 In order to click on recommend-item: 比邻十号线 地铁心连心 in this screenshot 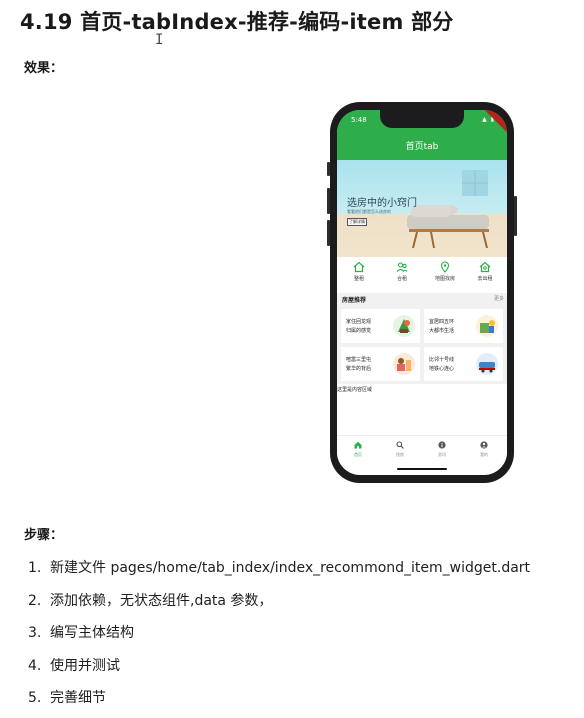, I will do `click(463, 364)`.